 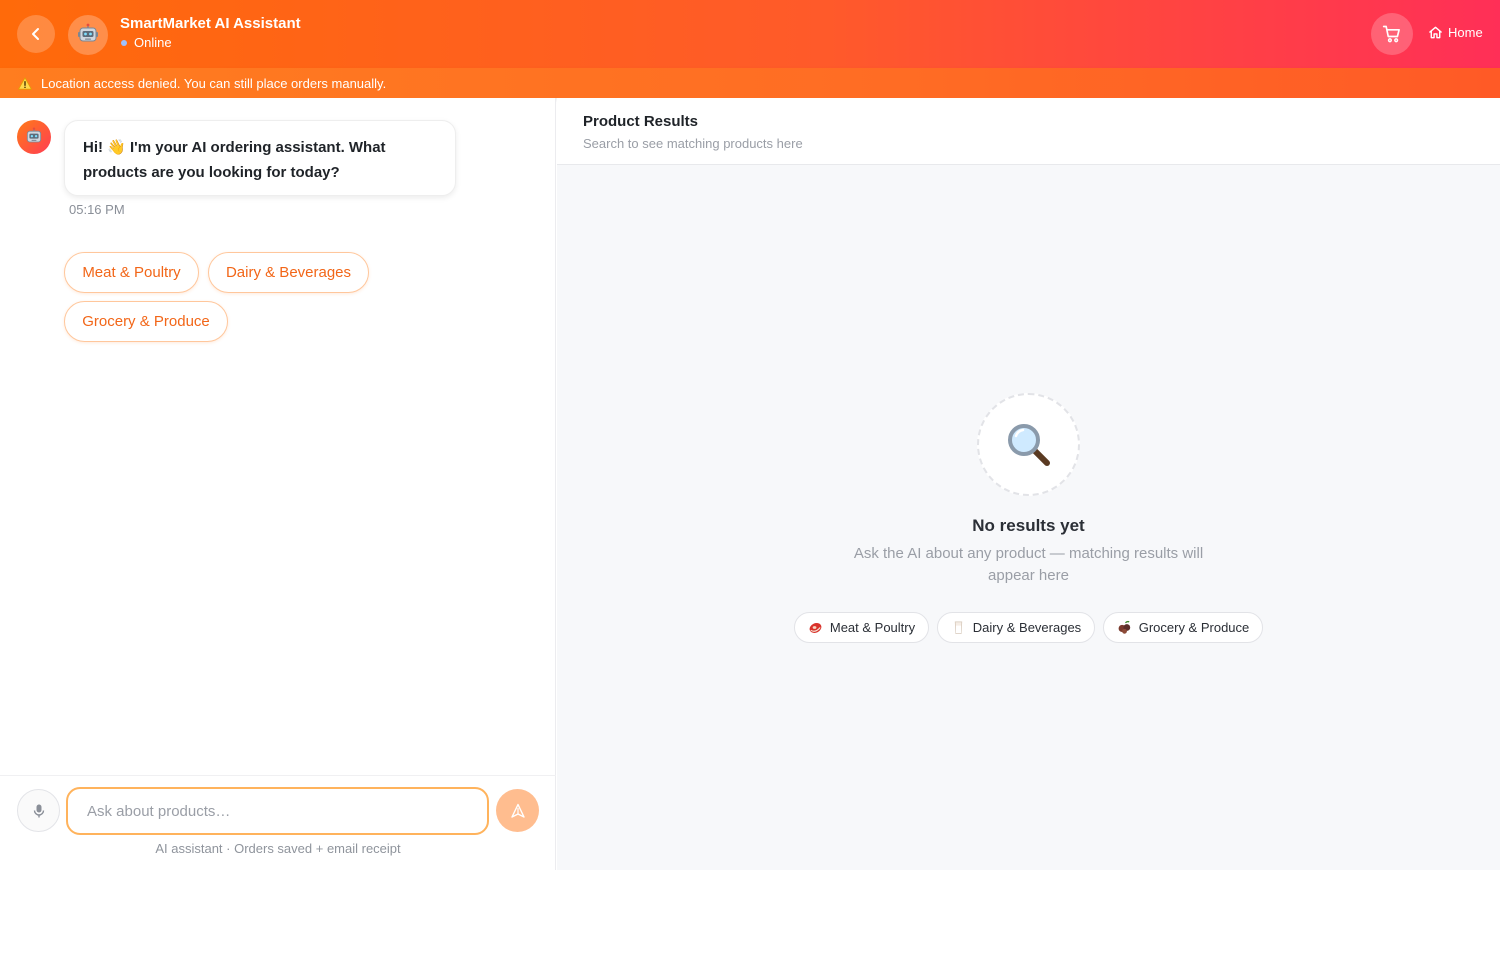 I want to click on category-label: Dairy & Beverages, so click(x=1027, y=627).